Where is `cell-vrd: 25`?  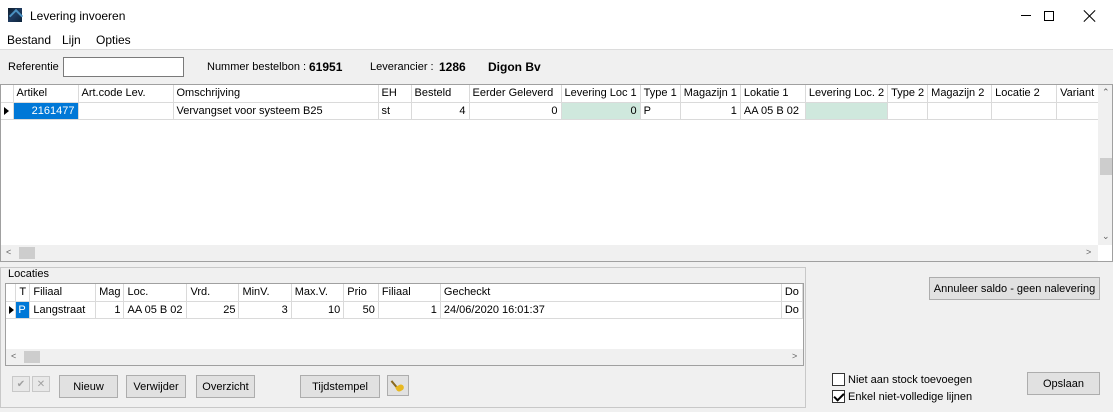
cell-vrd: 25 is located at coordinates (213, 310).